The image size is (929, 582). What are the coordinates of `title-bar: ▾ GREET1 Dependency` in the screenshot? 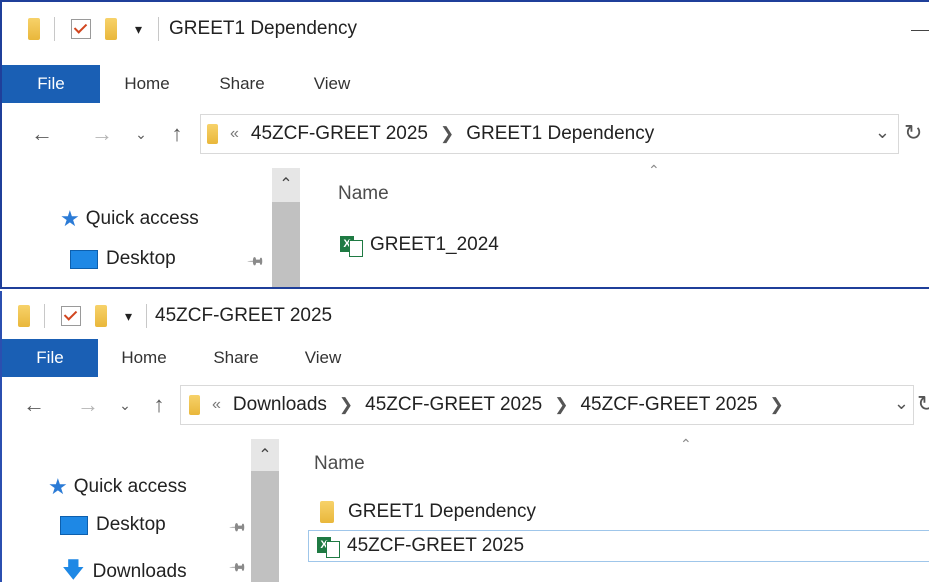 It's located at (465, 29).